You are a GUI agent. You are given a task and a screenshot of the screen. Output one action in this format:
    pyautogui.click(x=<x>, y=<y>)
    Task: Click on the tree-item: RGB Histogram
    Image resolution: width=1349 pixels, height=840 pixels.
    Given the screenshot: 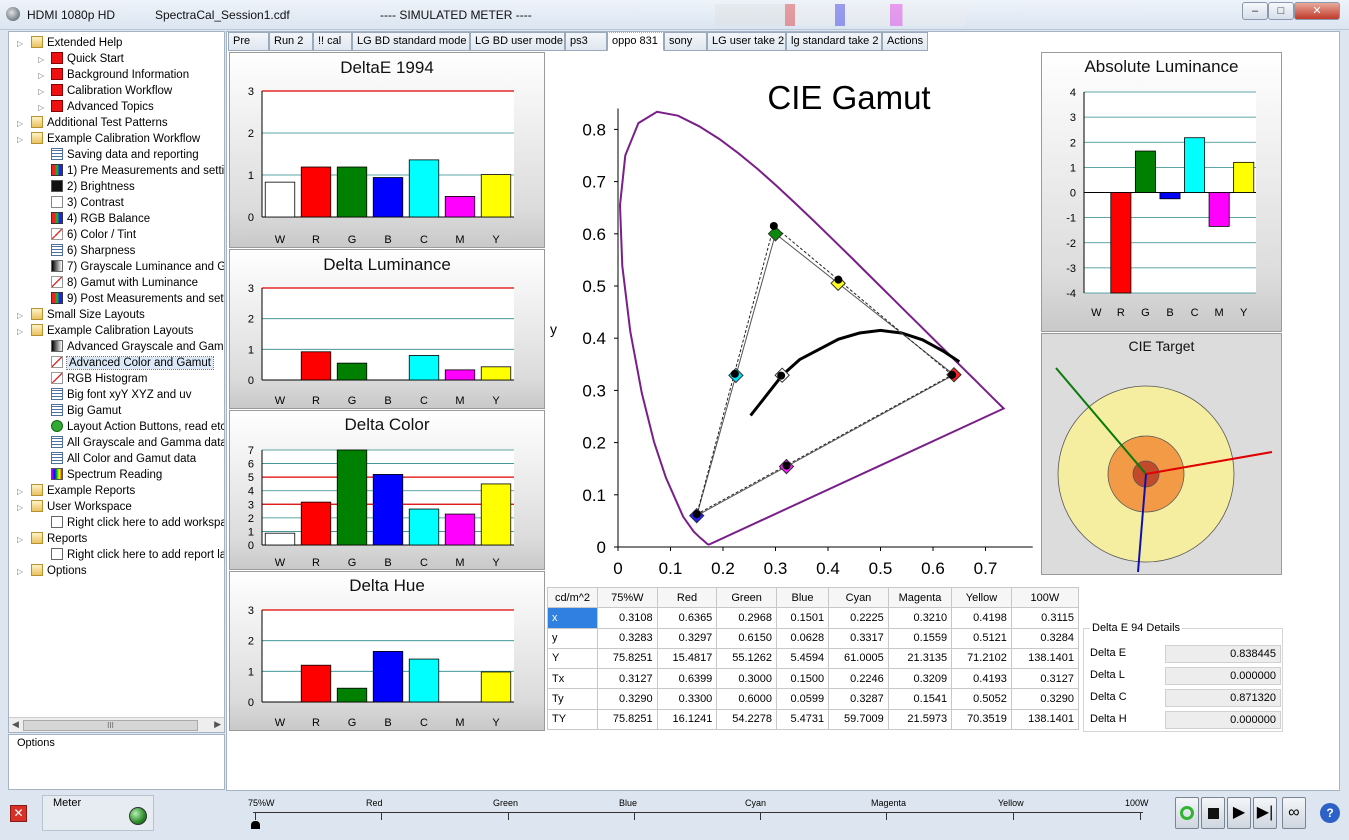 What is the action you would take?
    pyautogui.click(x=99, y=379)
    